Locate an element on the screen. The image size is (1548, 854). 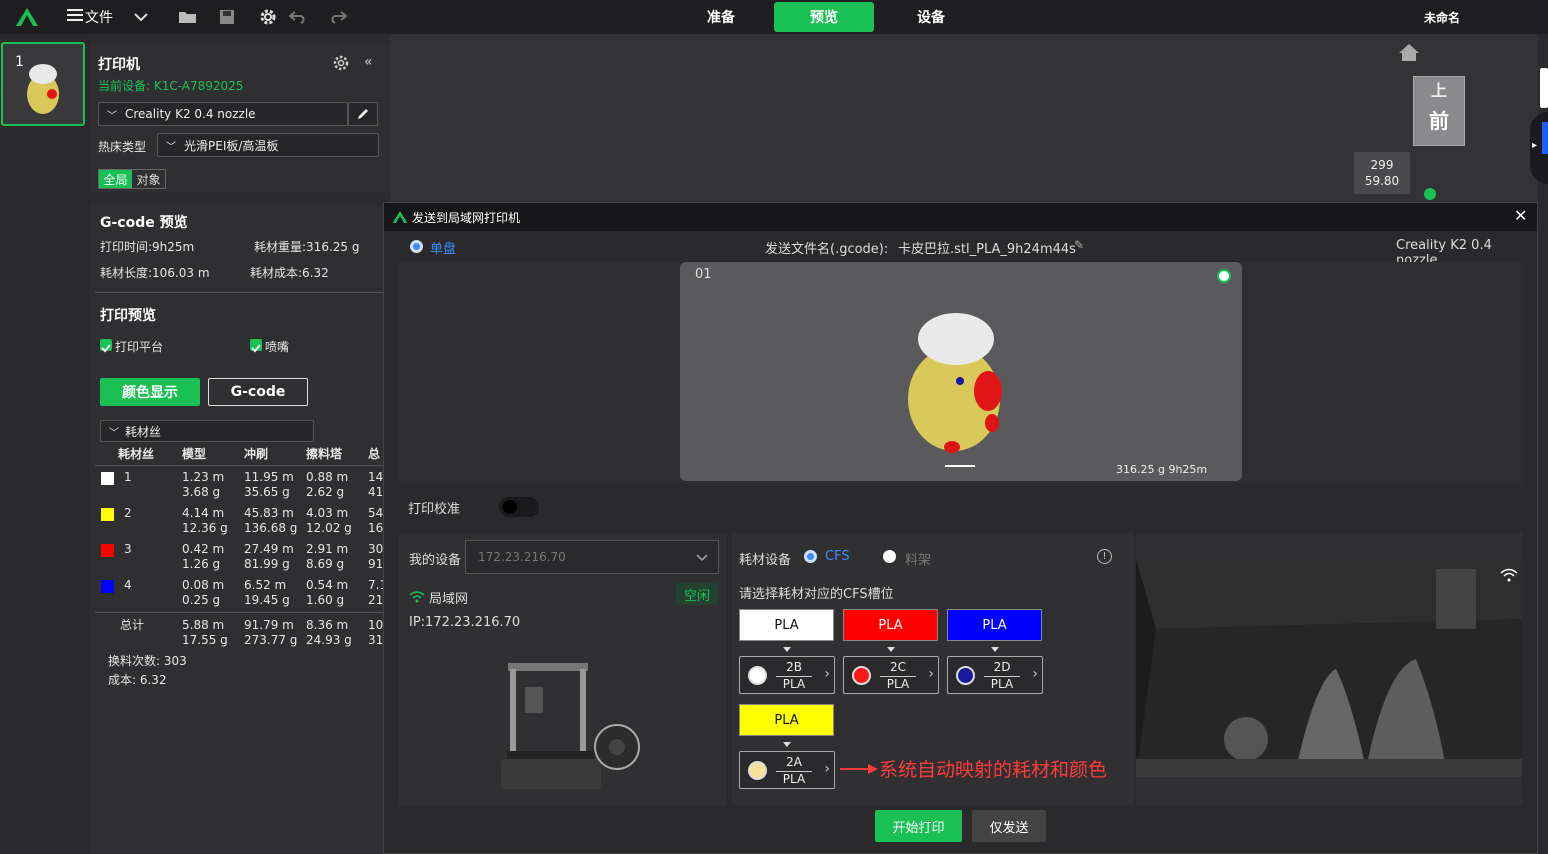
checkbox-bed is located at coordinates (106, 346).